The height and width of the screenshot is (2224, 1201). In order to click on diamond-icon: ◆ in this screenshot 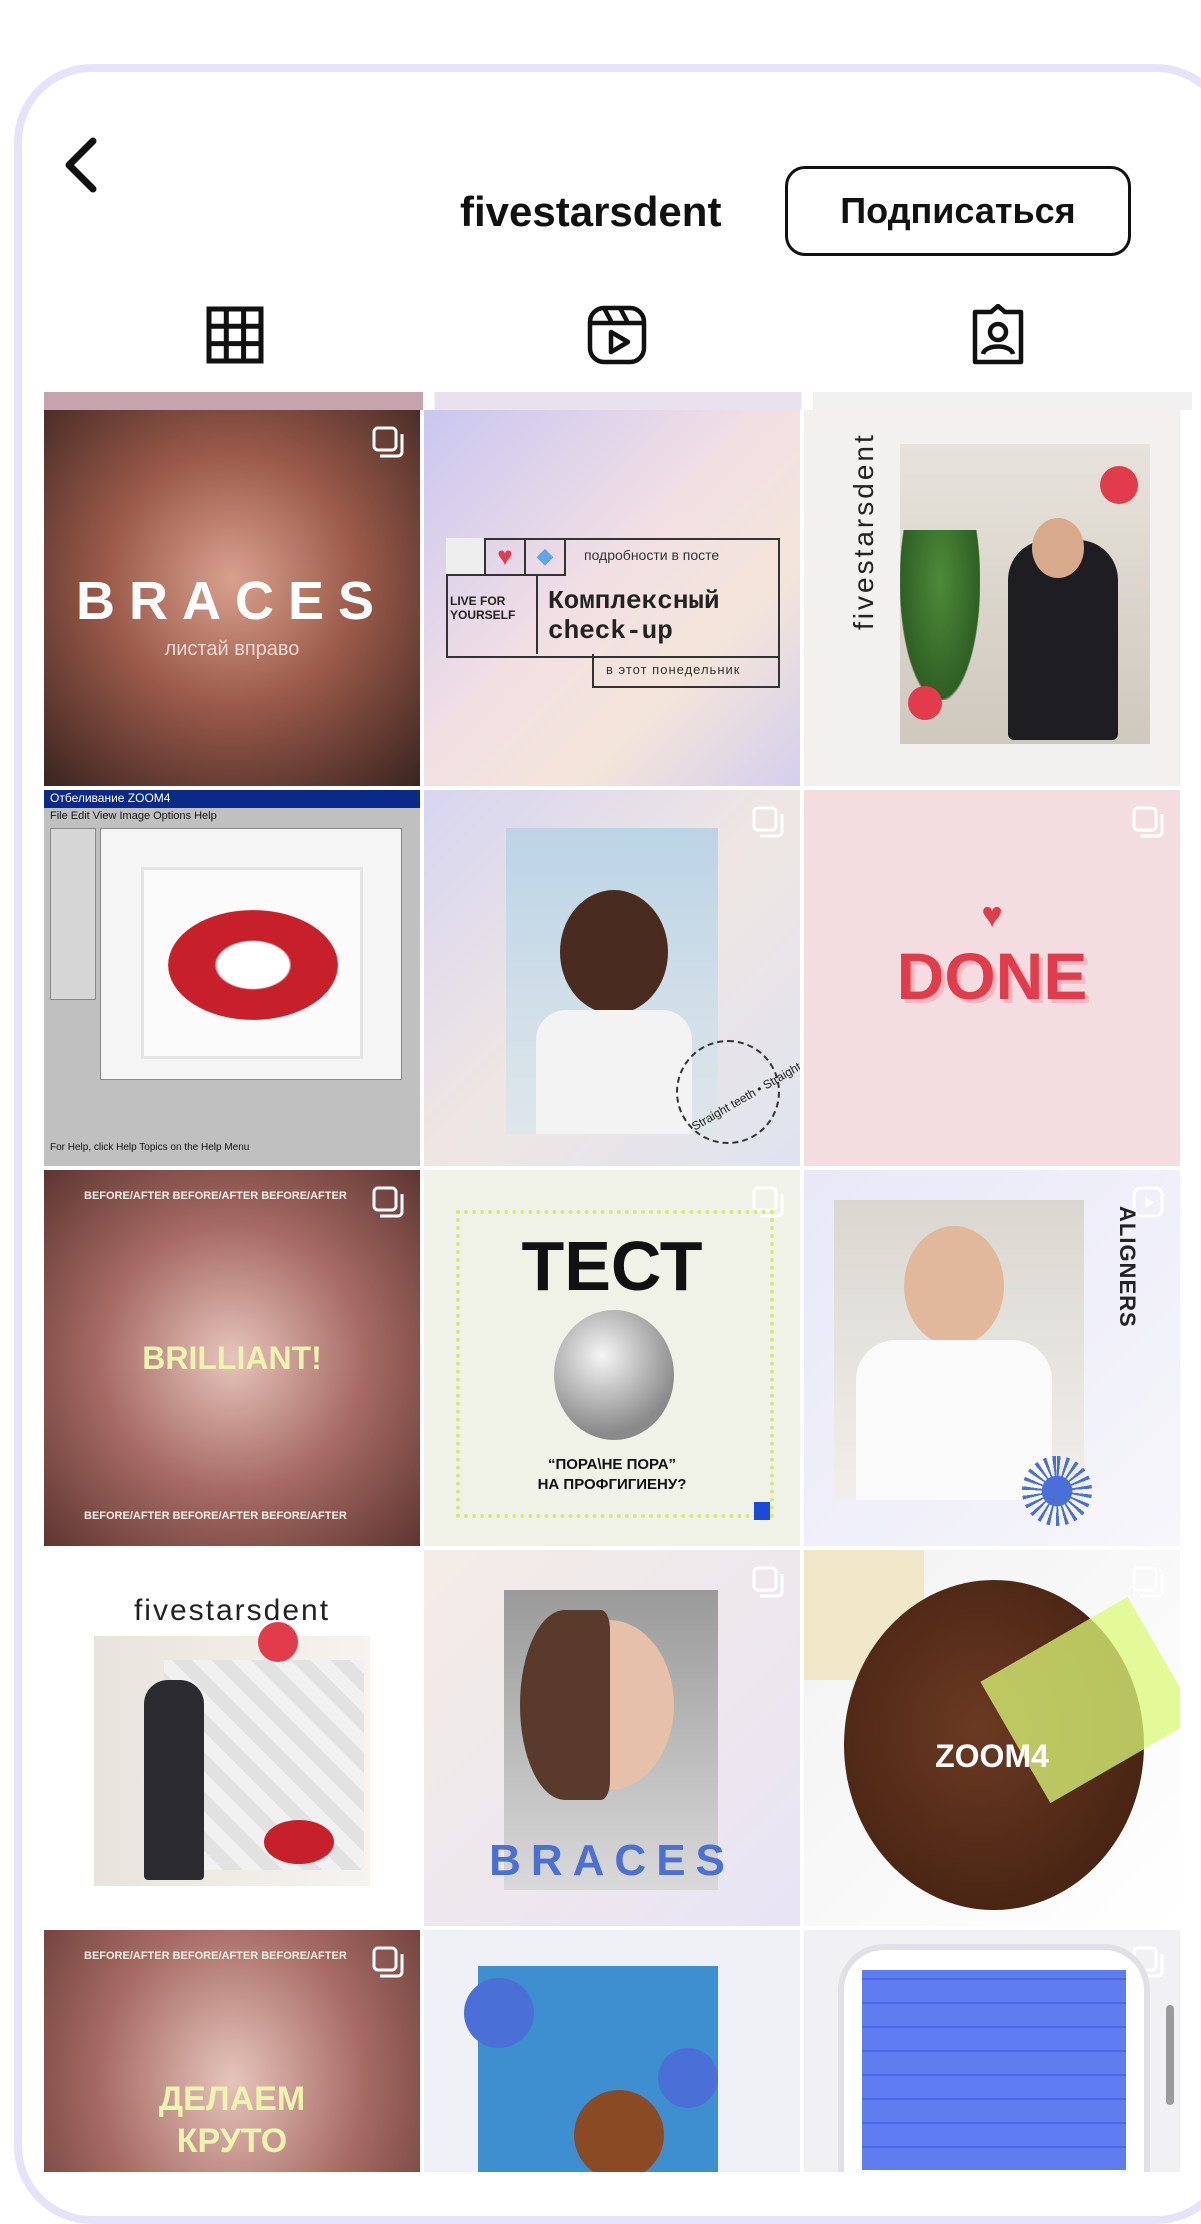, I will do `click(546, 557)`.